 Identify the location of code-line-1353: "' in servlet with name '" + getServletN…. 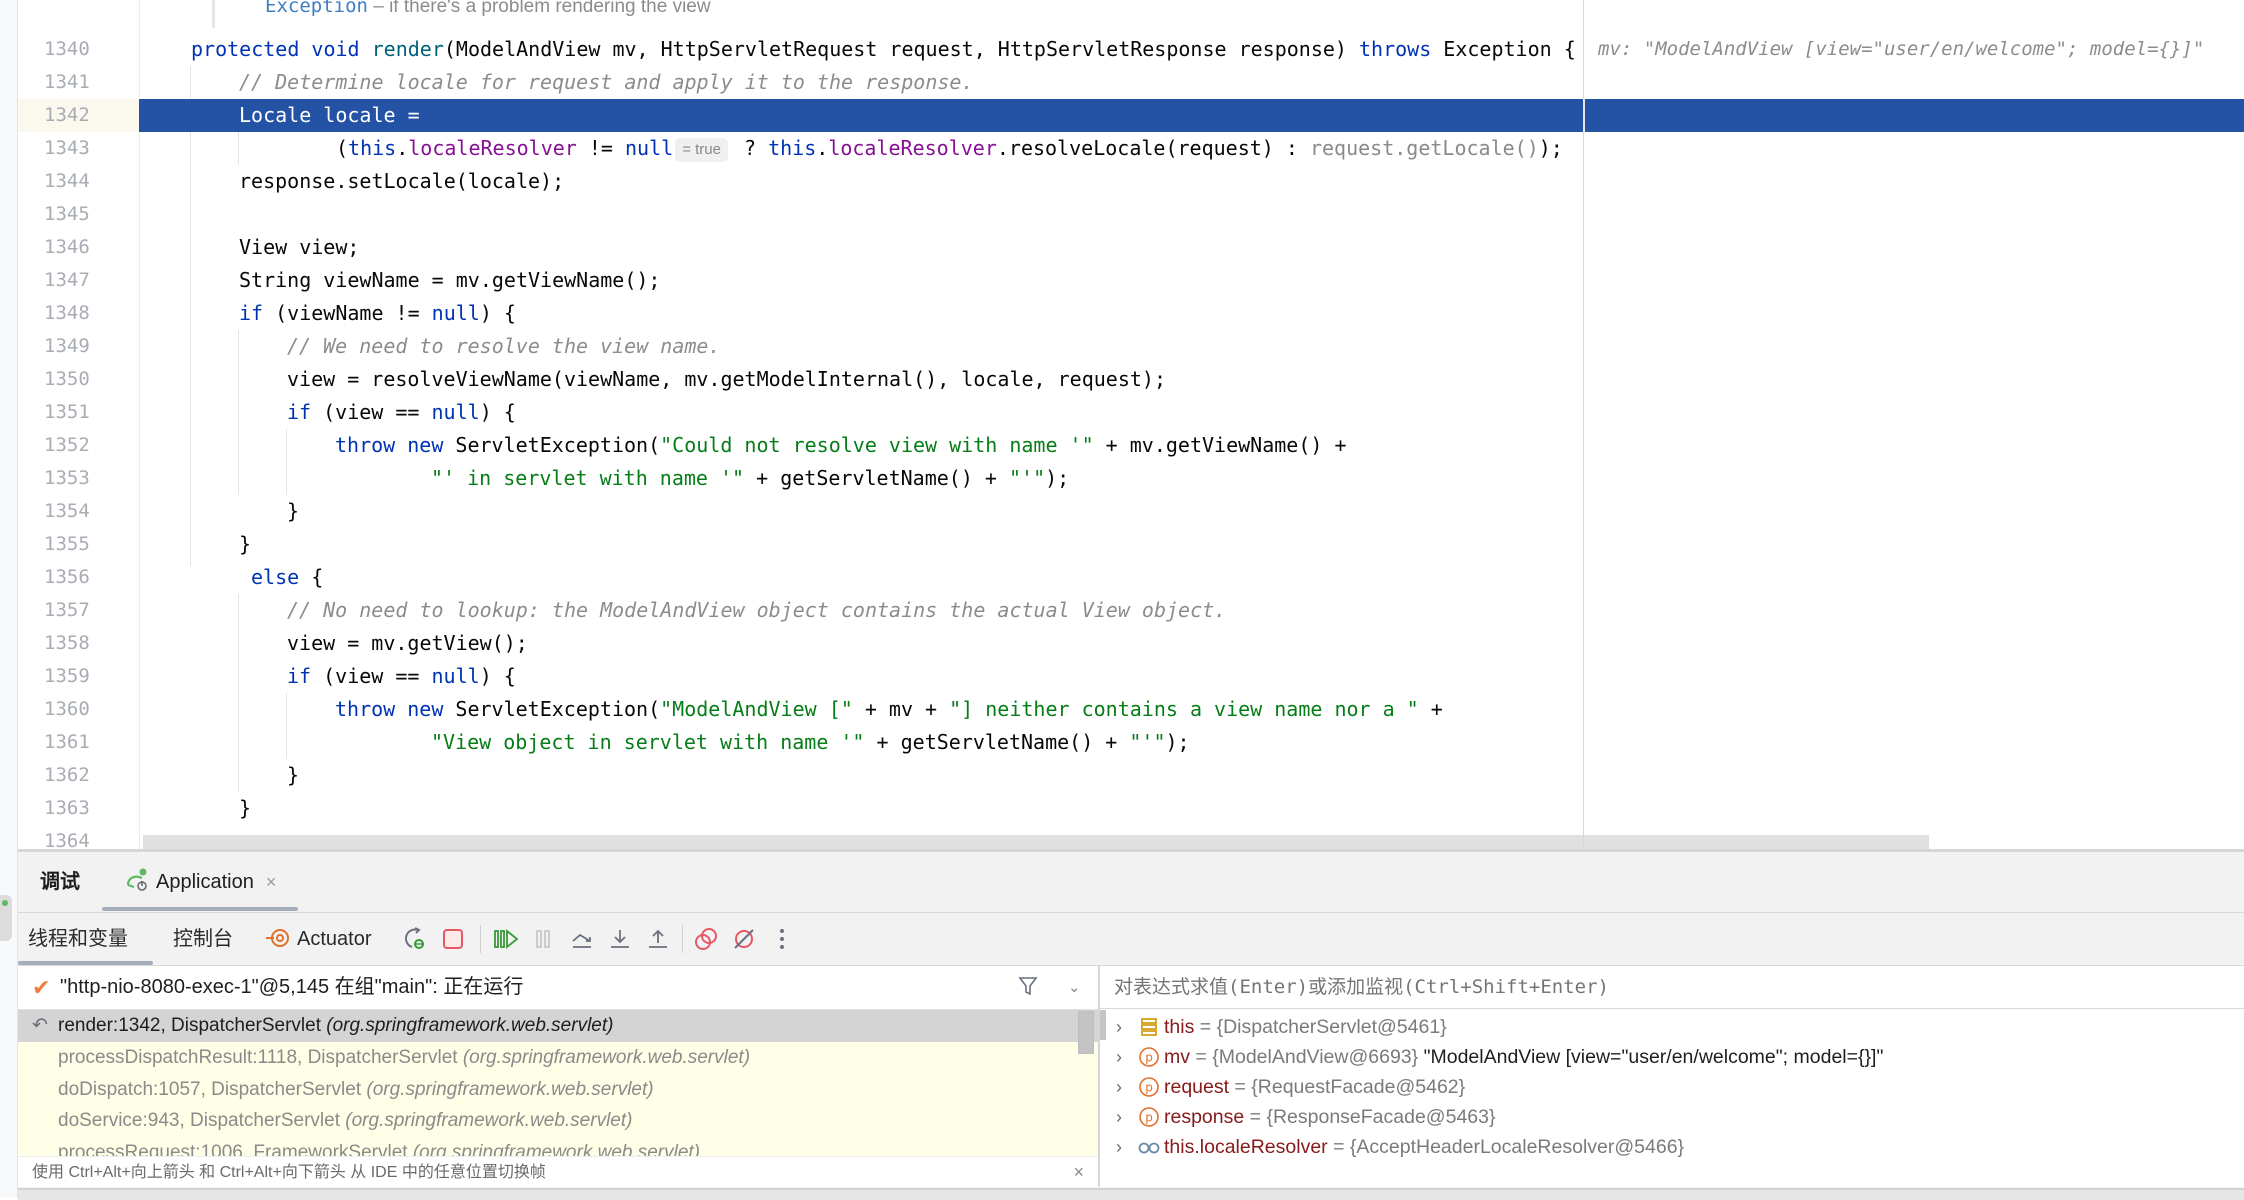
(1192, 478).